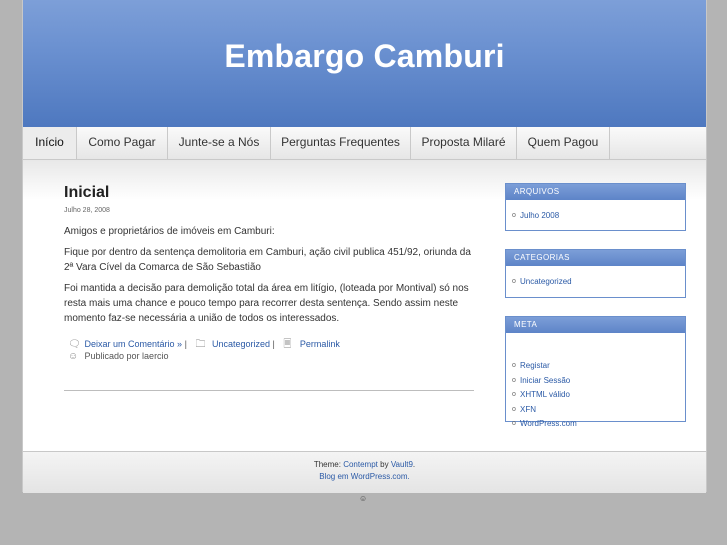 Image resolution: width=727 pixels, height=545 pixels. Describe the element at coordinates (414, 464) in the screenshot. I see `footer-period: .` at that location.